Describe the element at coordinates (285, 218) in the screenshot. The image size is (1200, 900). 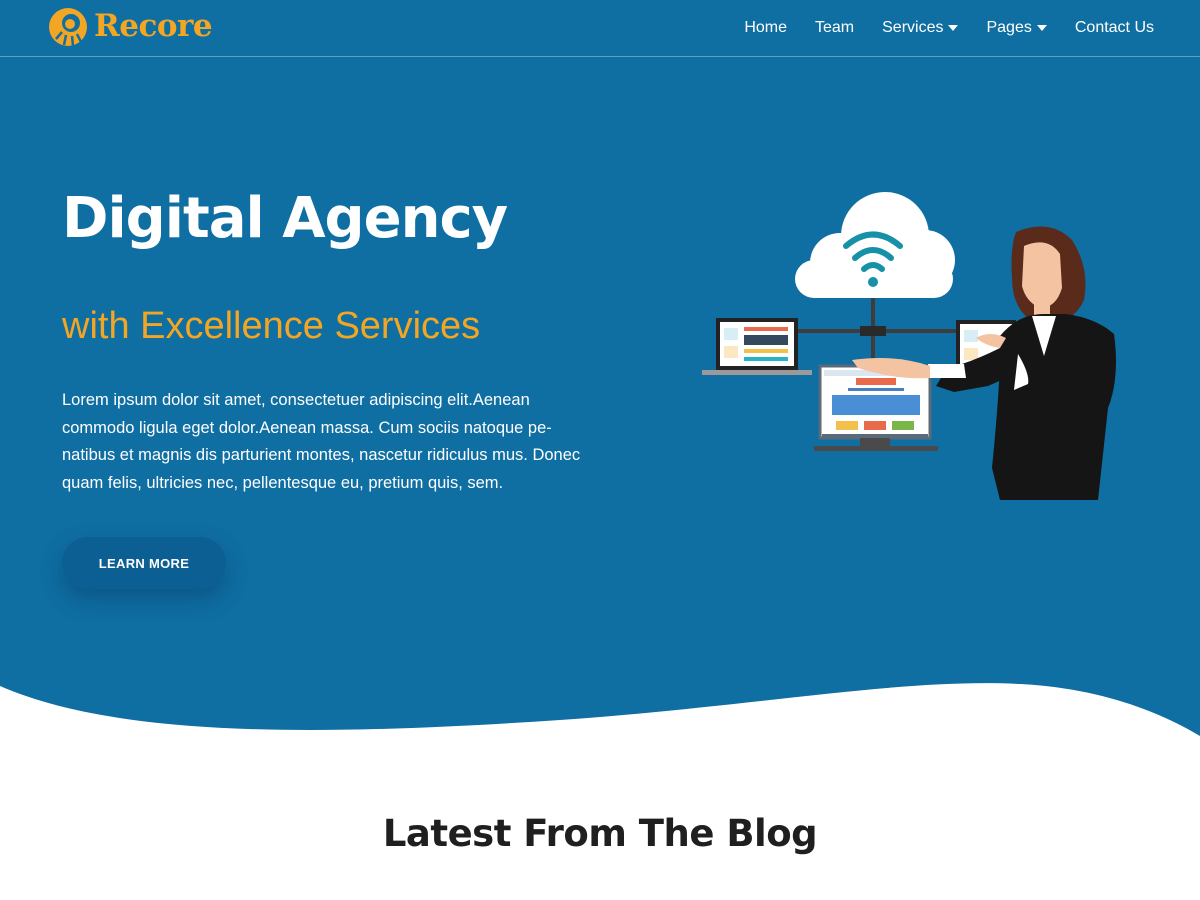
I see `hero-title: Digital Agency` at that location.